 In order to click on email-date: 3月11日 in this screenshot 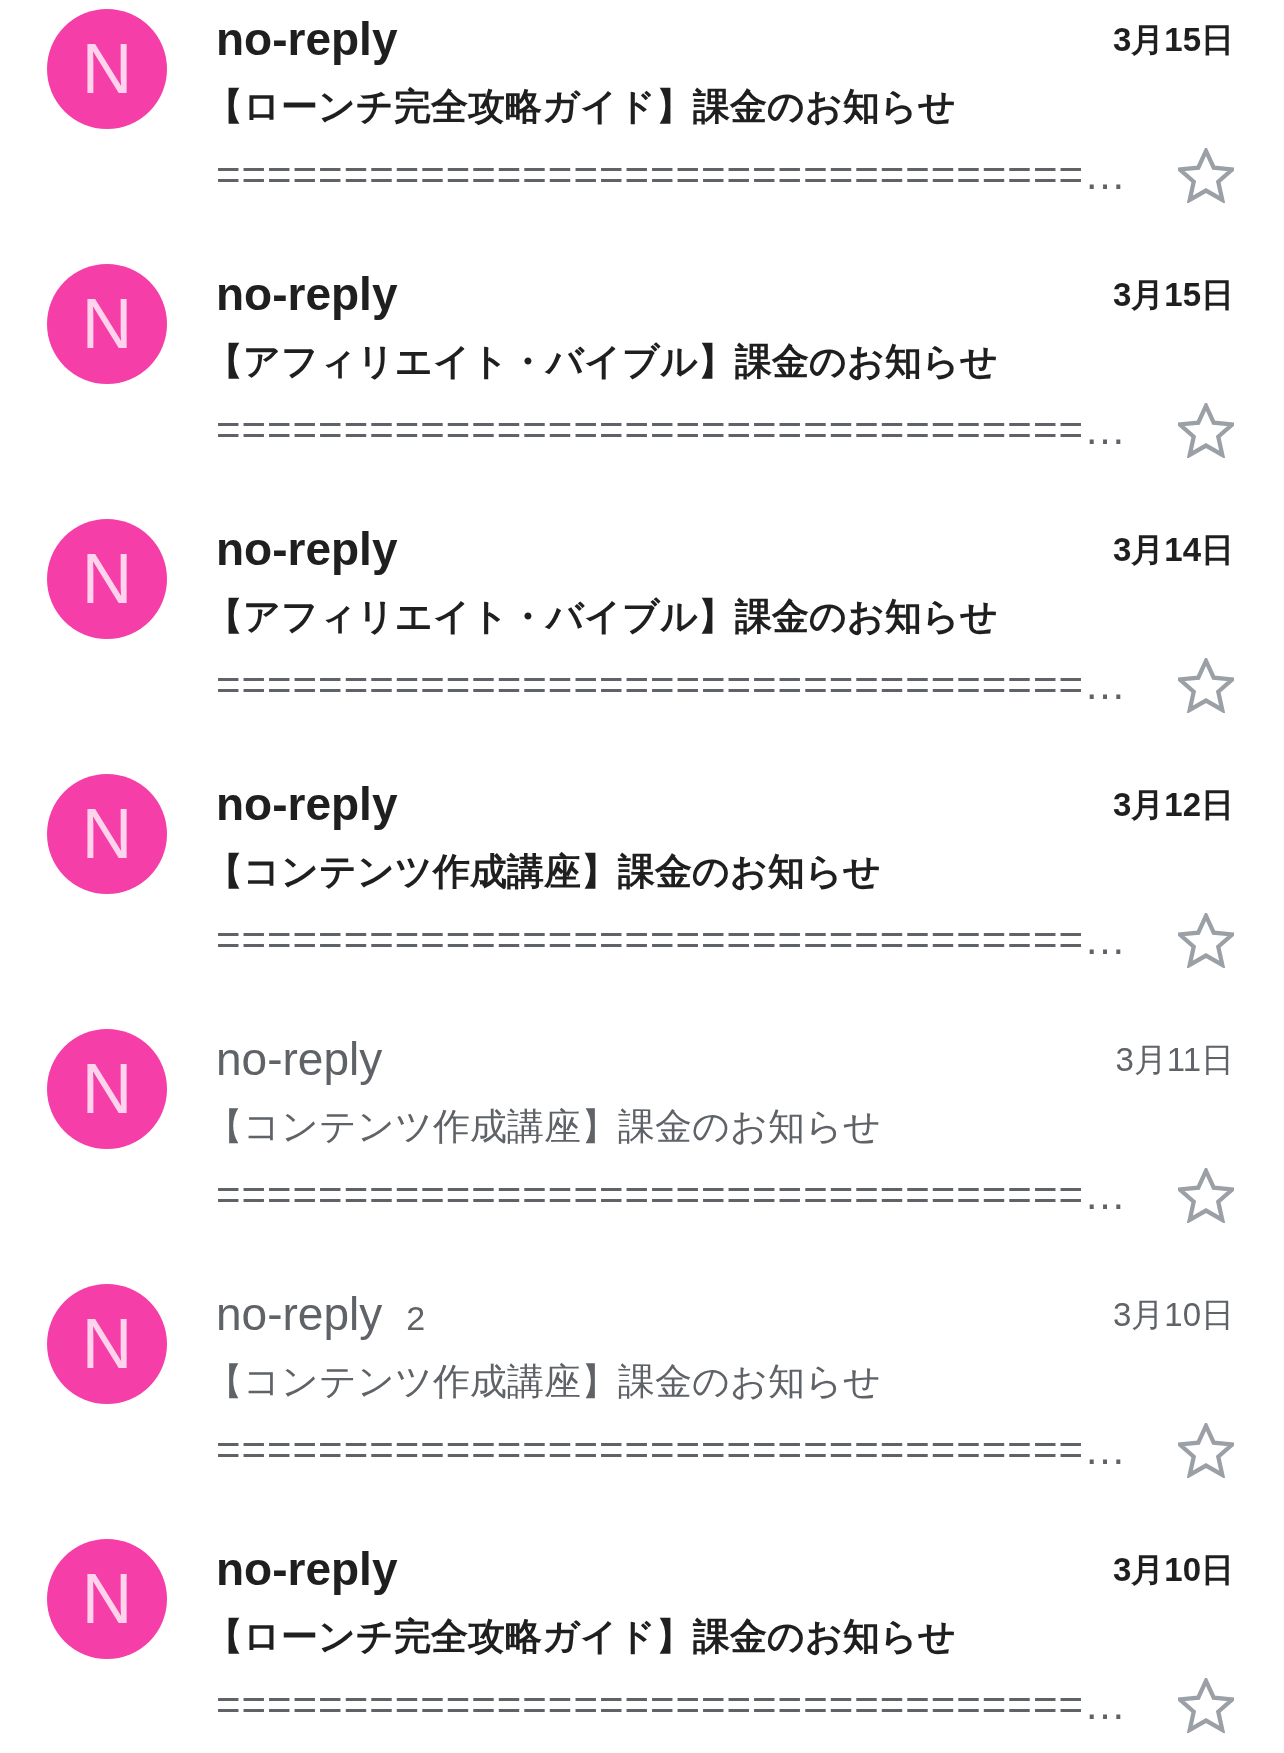, I will do `click(1174, 1059)`.